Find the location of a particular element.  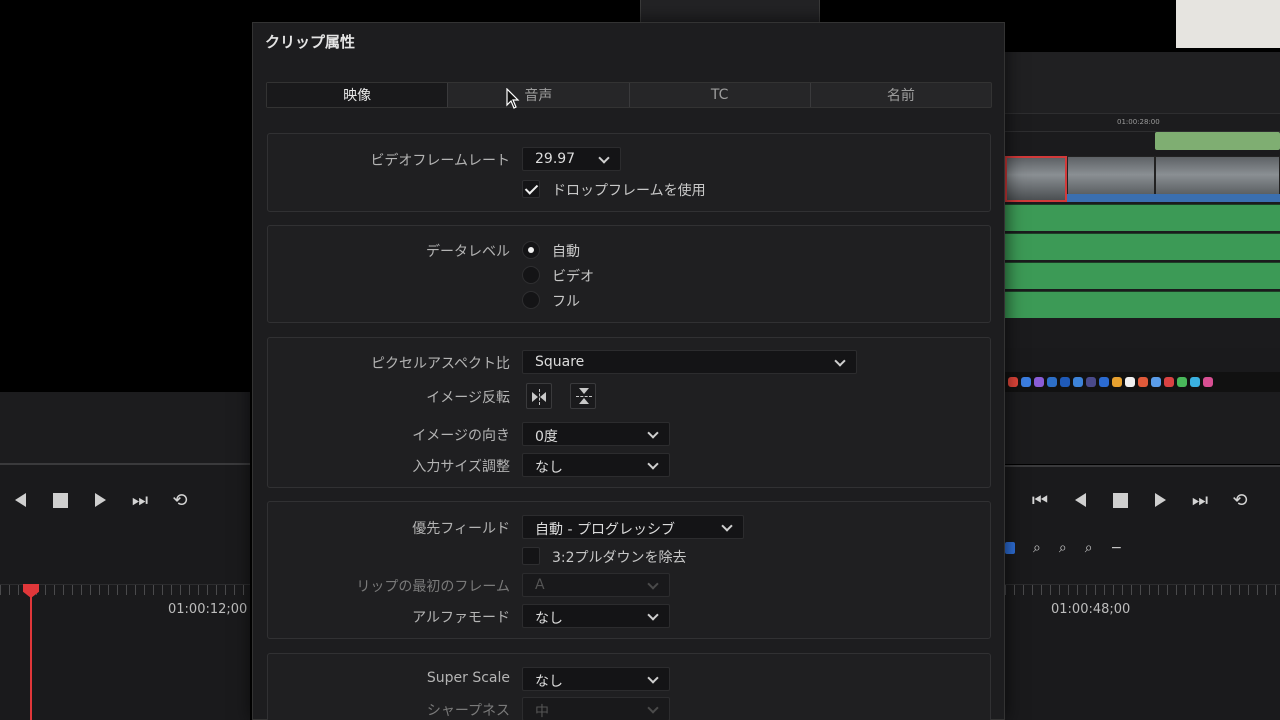

alpha-mode-select: なし is located at coordinates (596, 616).